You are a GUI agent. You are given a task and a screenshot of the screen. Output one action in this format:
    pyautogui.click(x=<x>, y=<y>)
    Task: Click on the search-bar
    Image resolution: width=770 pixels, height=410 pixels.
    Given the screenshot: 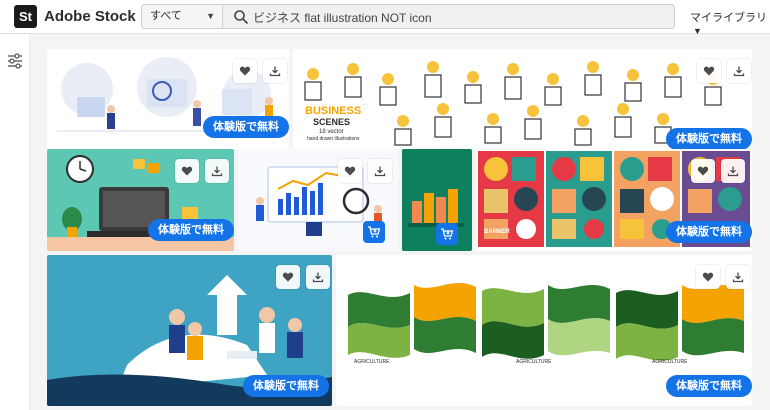 What is the action you would take?
    pyautogui.click(x=449, y=16)
    